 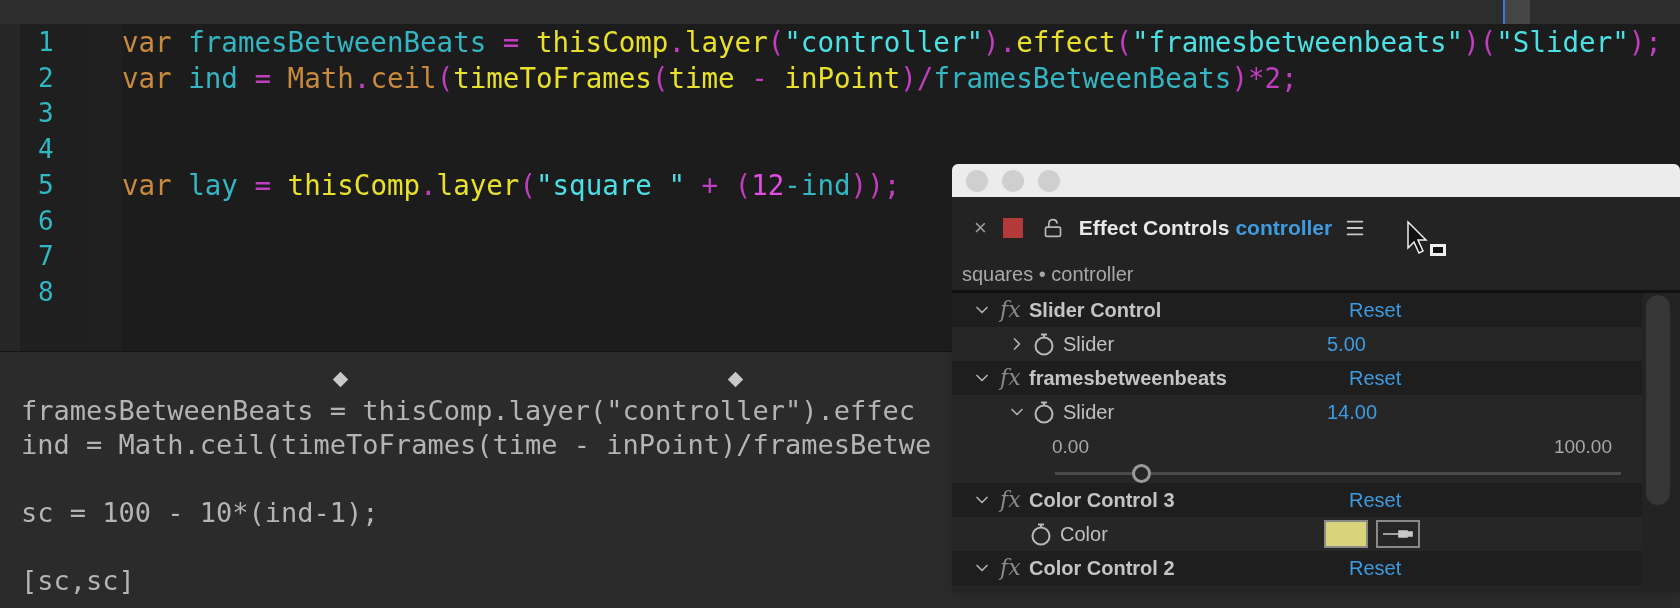 What do you see at coordinates (476, 444) in the screenshot?
I see `output-line: ind = Math.ceil(timeToFrames(time - inPoint)/framesBetwe` at bounding box center [476, 444].